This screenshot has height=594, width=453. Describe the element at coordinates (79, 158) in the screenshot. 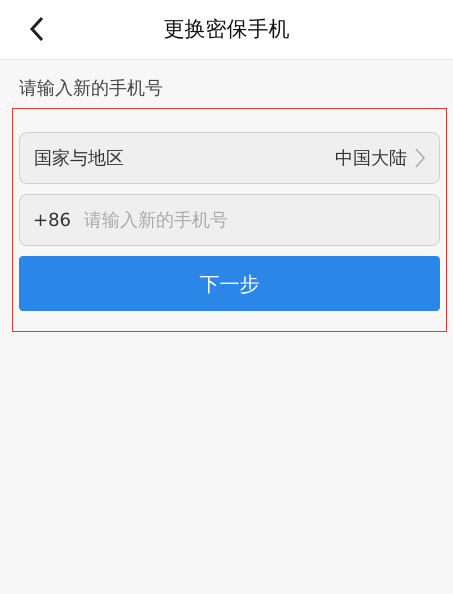

I see `region-label: 国家与地区` at that location.